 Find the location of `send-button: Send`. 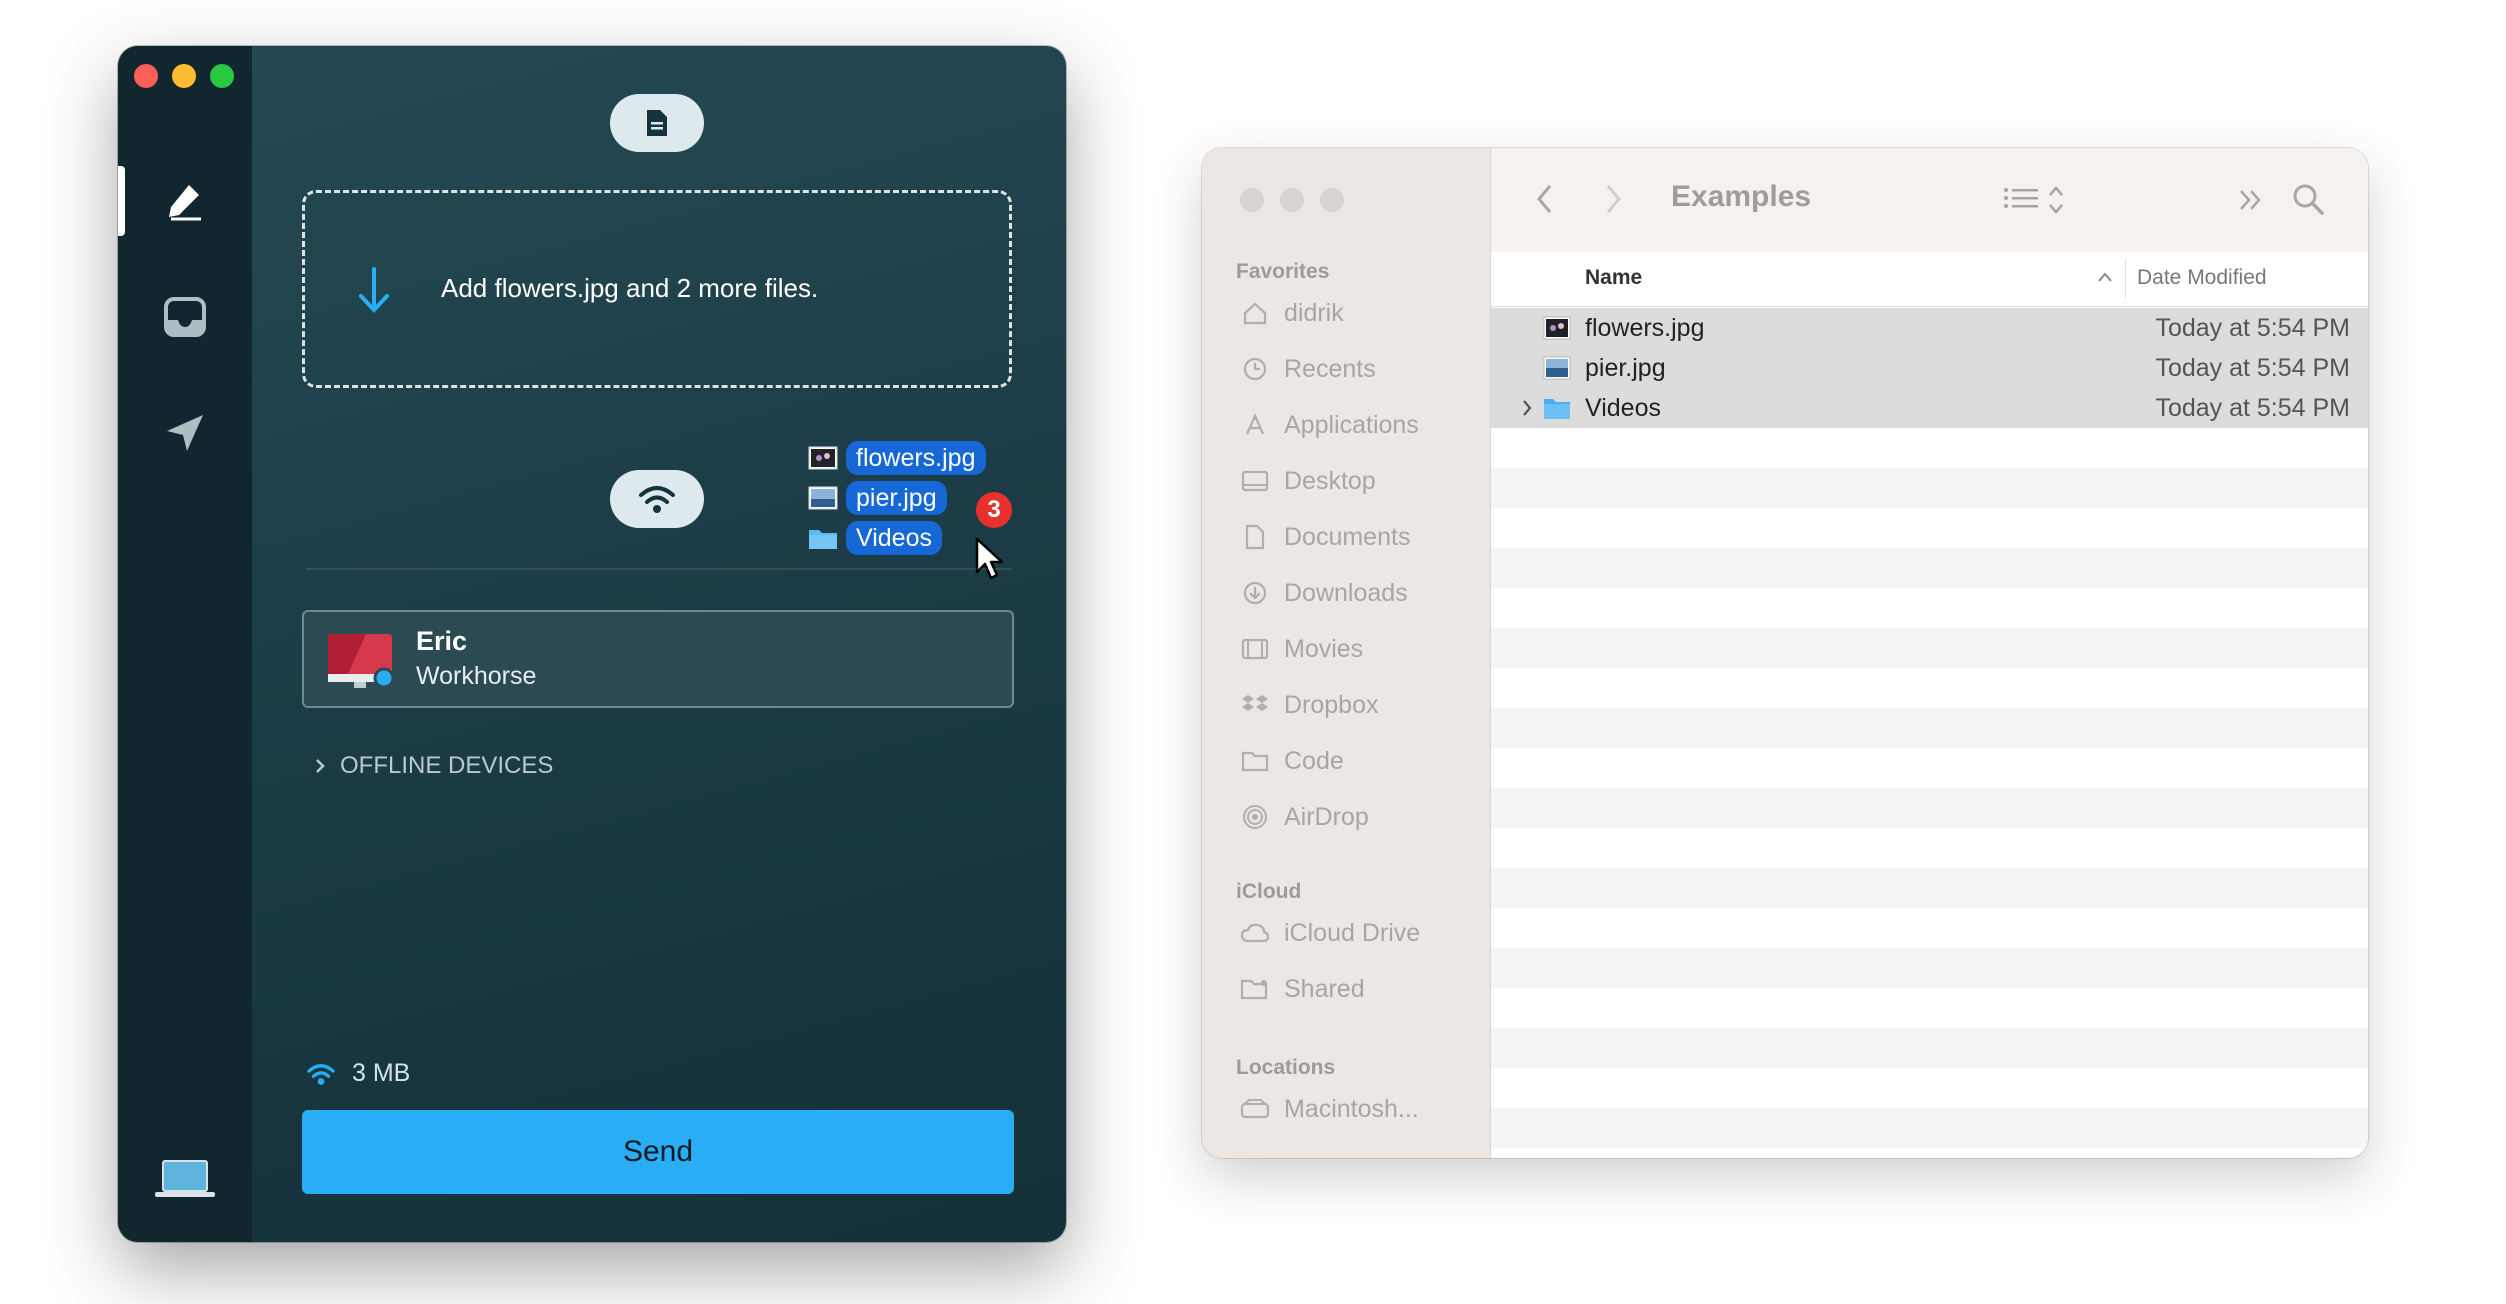

send-button: Send is located at coordinates (658, 1152).